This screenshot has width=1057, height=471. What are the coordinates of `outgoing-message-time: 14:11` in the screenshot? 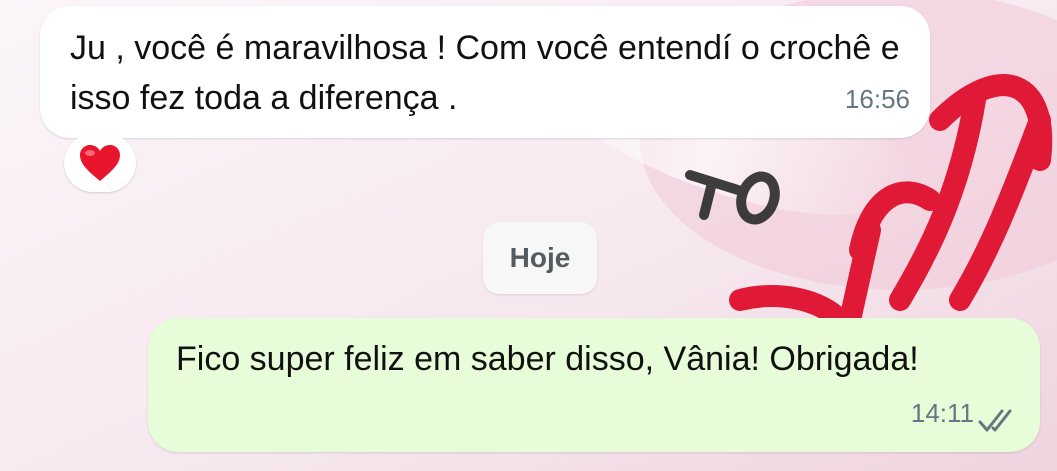 It's located at (942, 413).